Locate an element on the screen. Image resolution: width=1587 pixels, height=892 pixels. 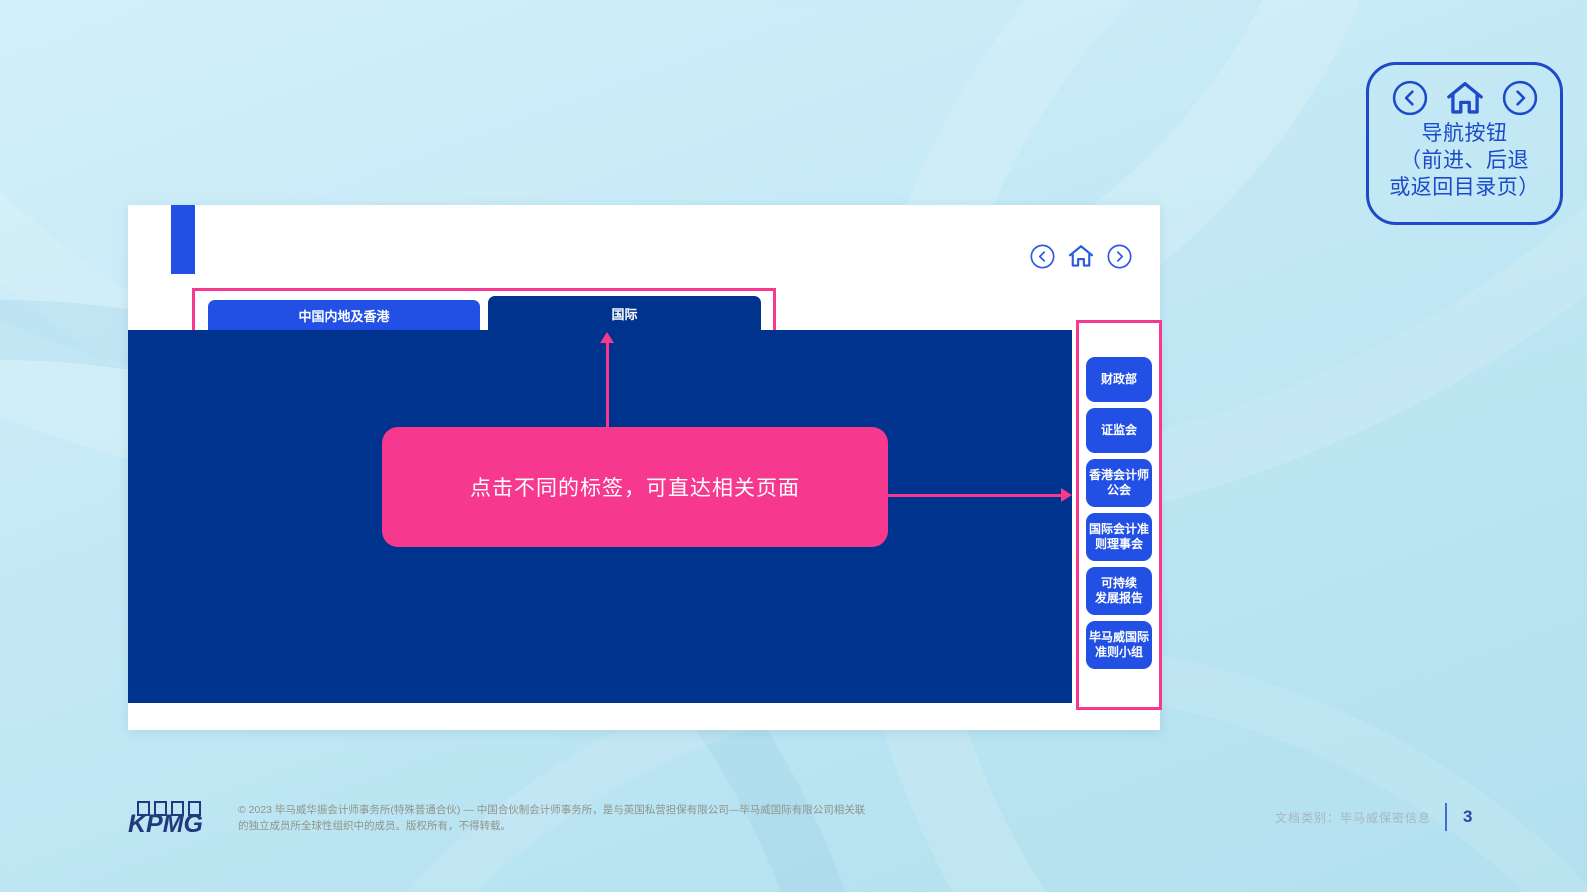
arrow-to-tabs-head is located at coordinates (607, 337).